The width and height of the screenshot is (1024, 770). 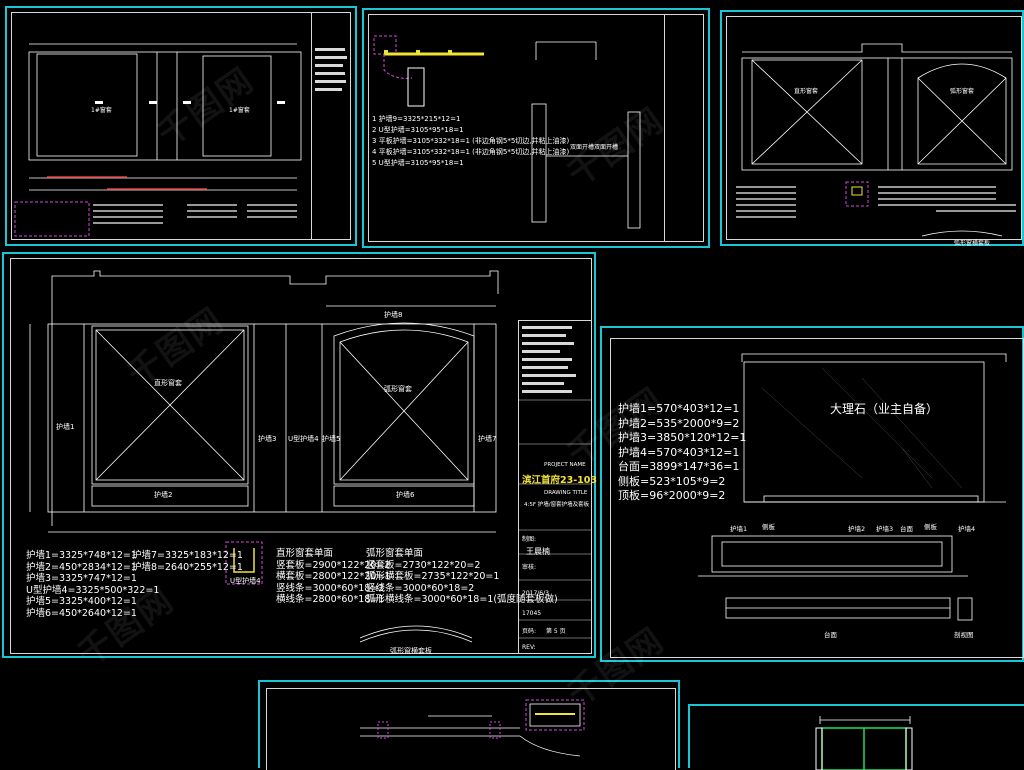 I want to click on page-number: 第 5 页, so click(x=556, y=631).